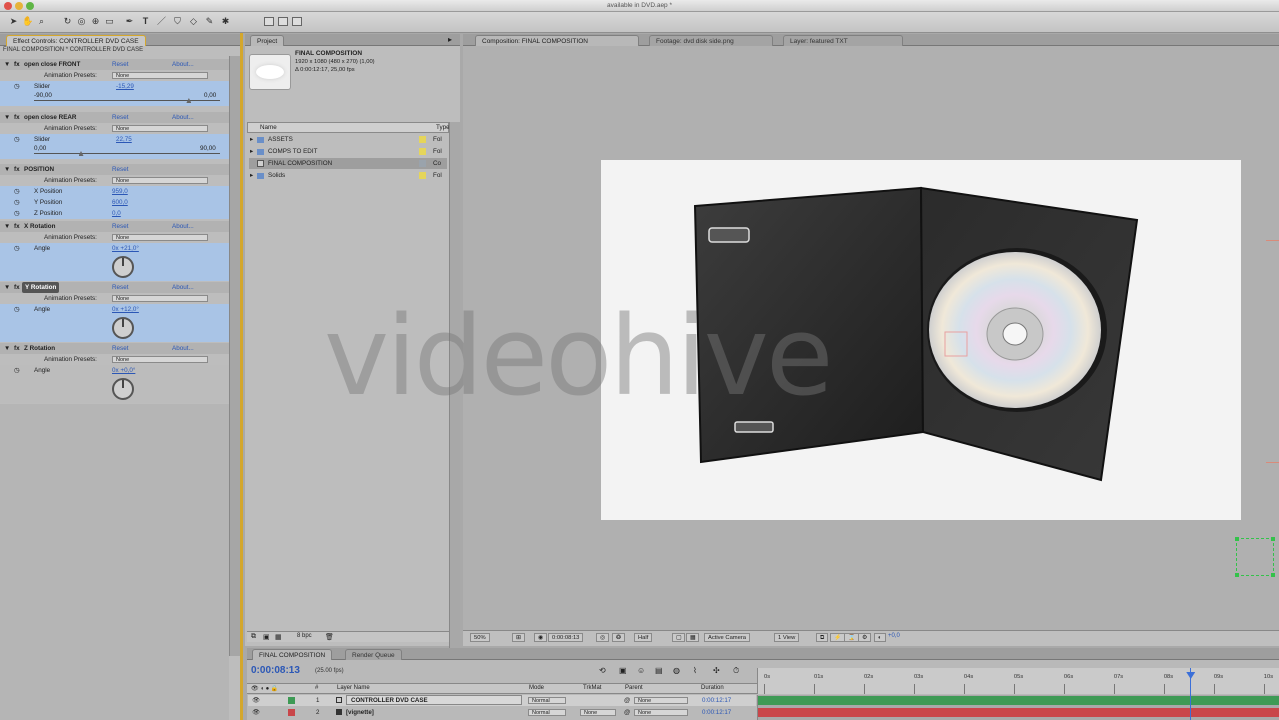 The width and height of the screenshot is (1279, 720). I want to click on trkmat-select: None, so click(598, 712).